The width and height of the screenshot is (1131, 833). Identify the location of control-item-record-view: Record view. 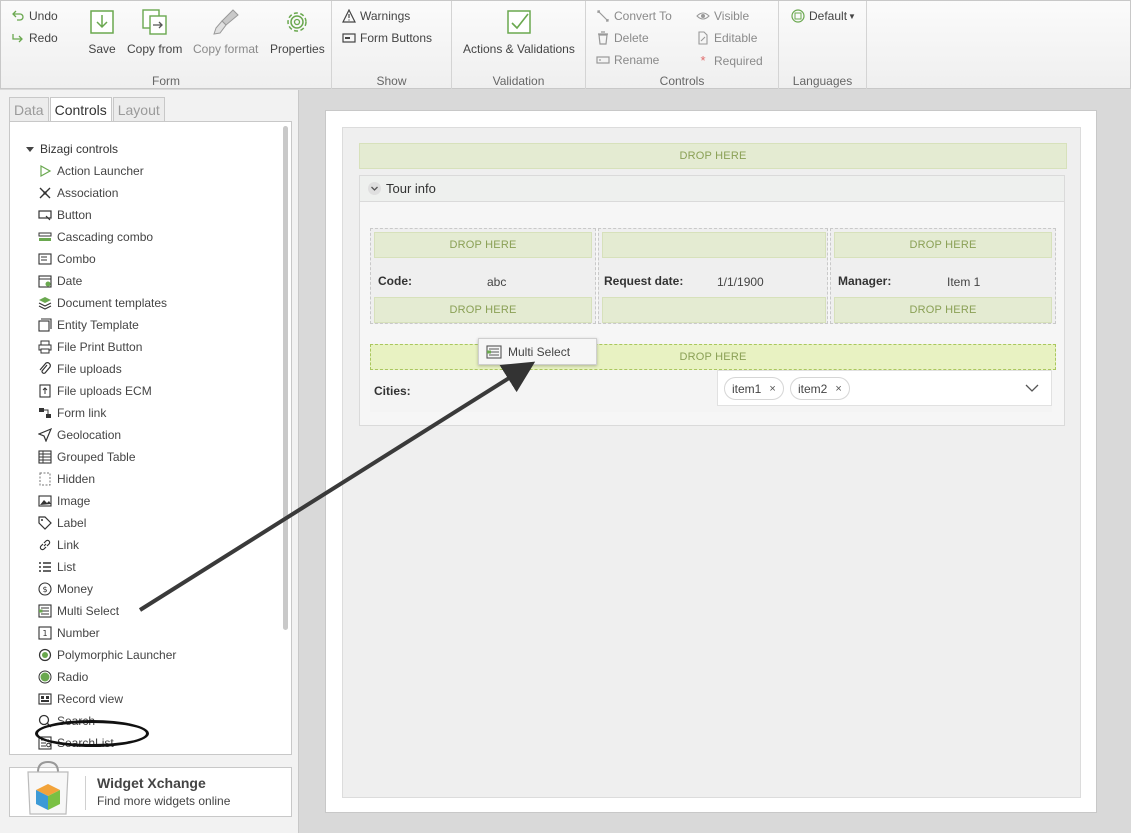
(107, 699).